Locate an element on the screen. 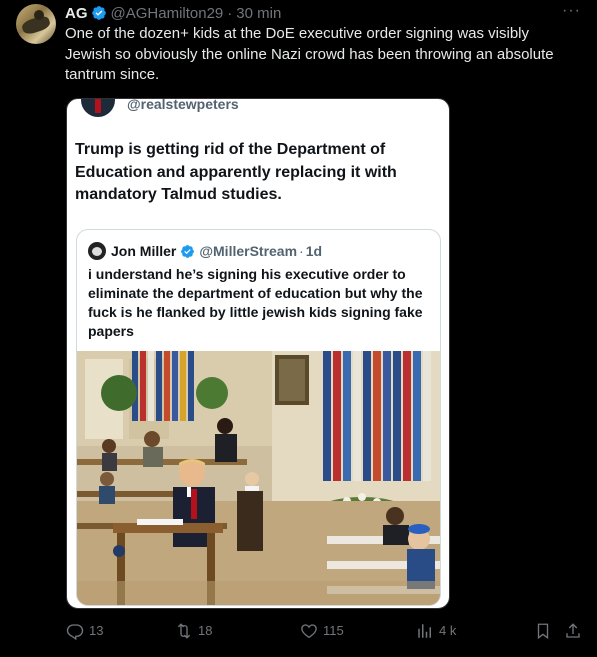  reply-icon is located at coordinates (75, 632).